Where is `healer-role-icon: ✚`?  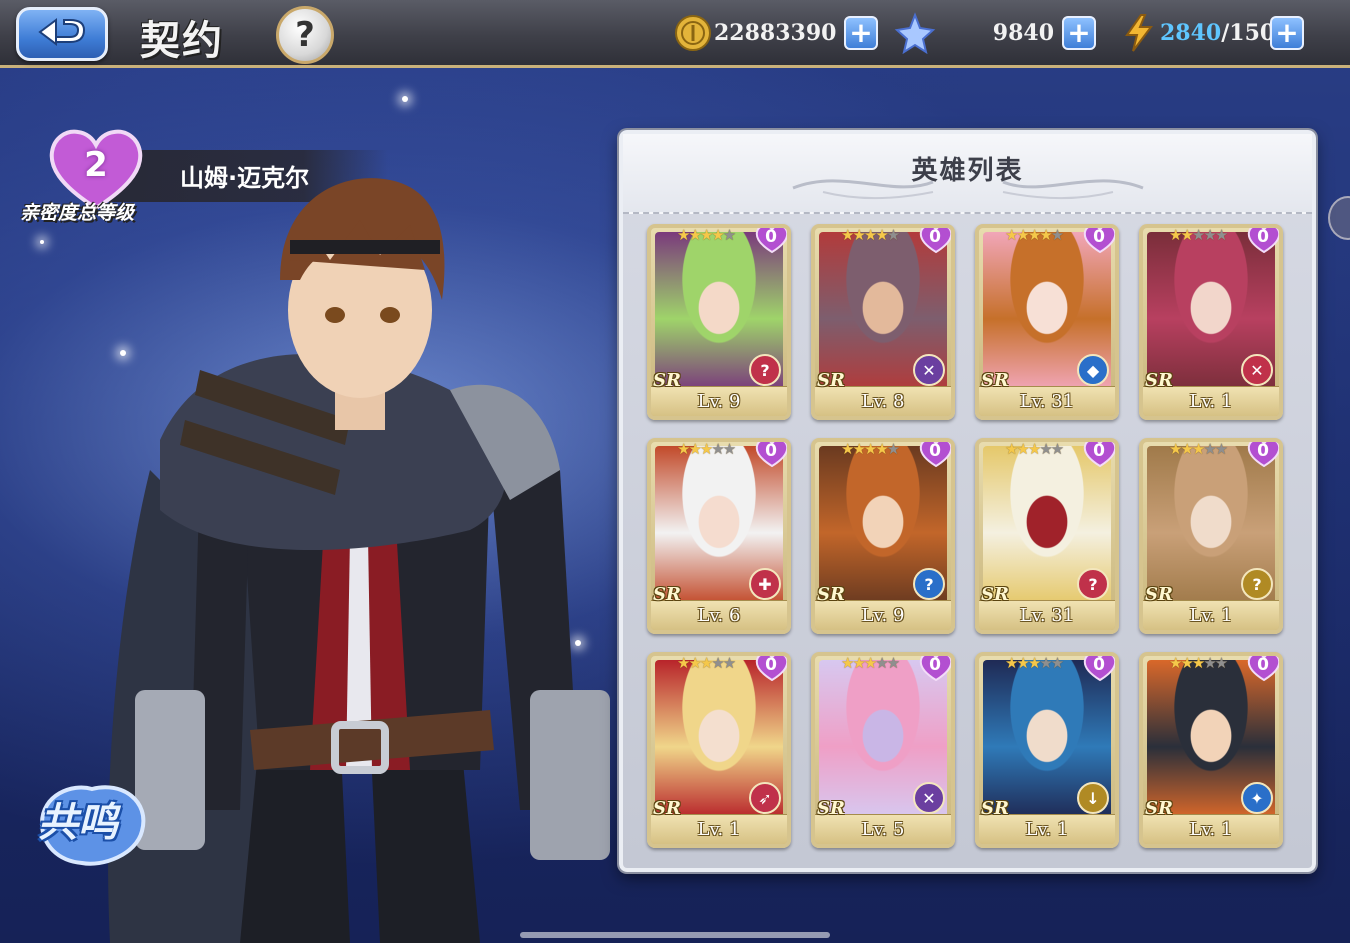 healer-role-icon: ✚ is located at coordinates (765, 584).